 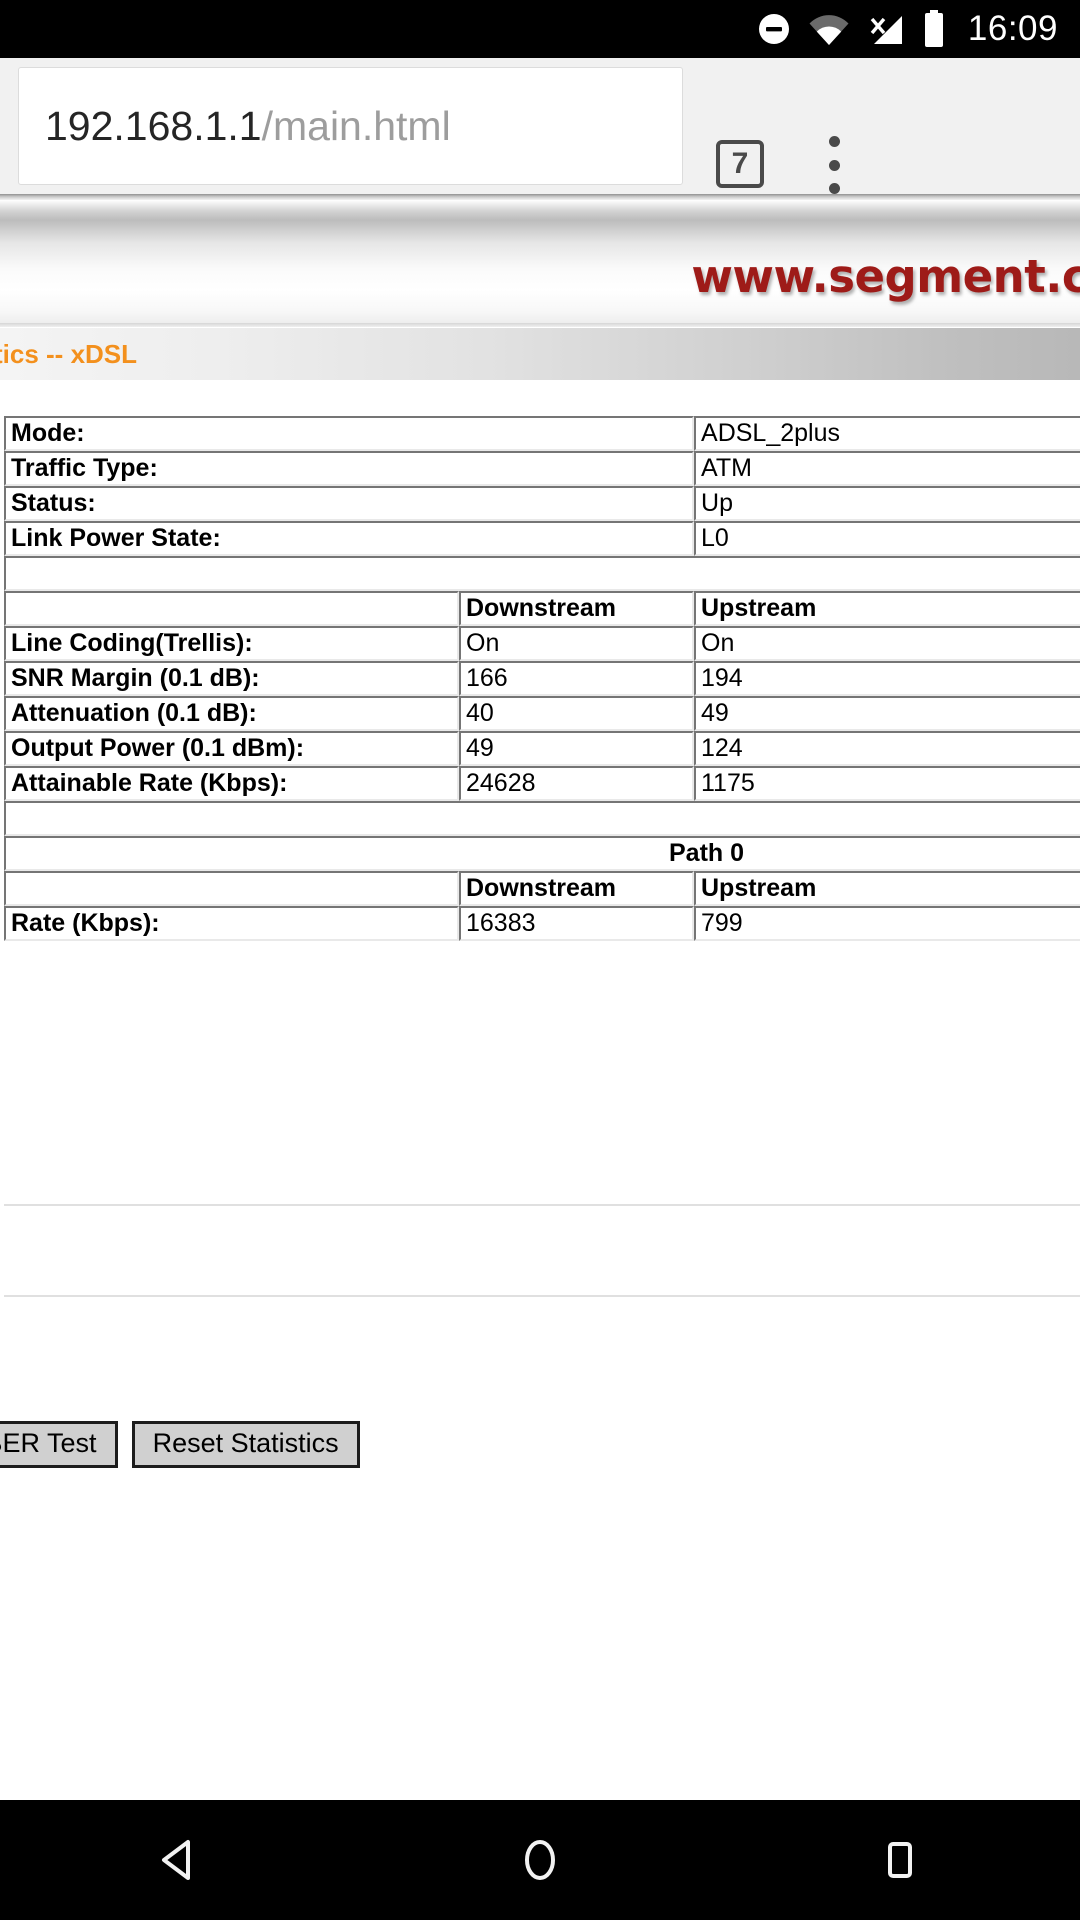 What do you see at coordinates (540, 325) in the screenshot?
I see `banner-divider` at bounding box center [540, 325].